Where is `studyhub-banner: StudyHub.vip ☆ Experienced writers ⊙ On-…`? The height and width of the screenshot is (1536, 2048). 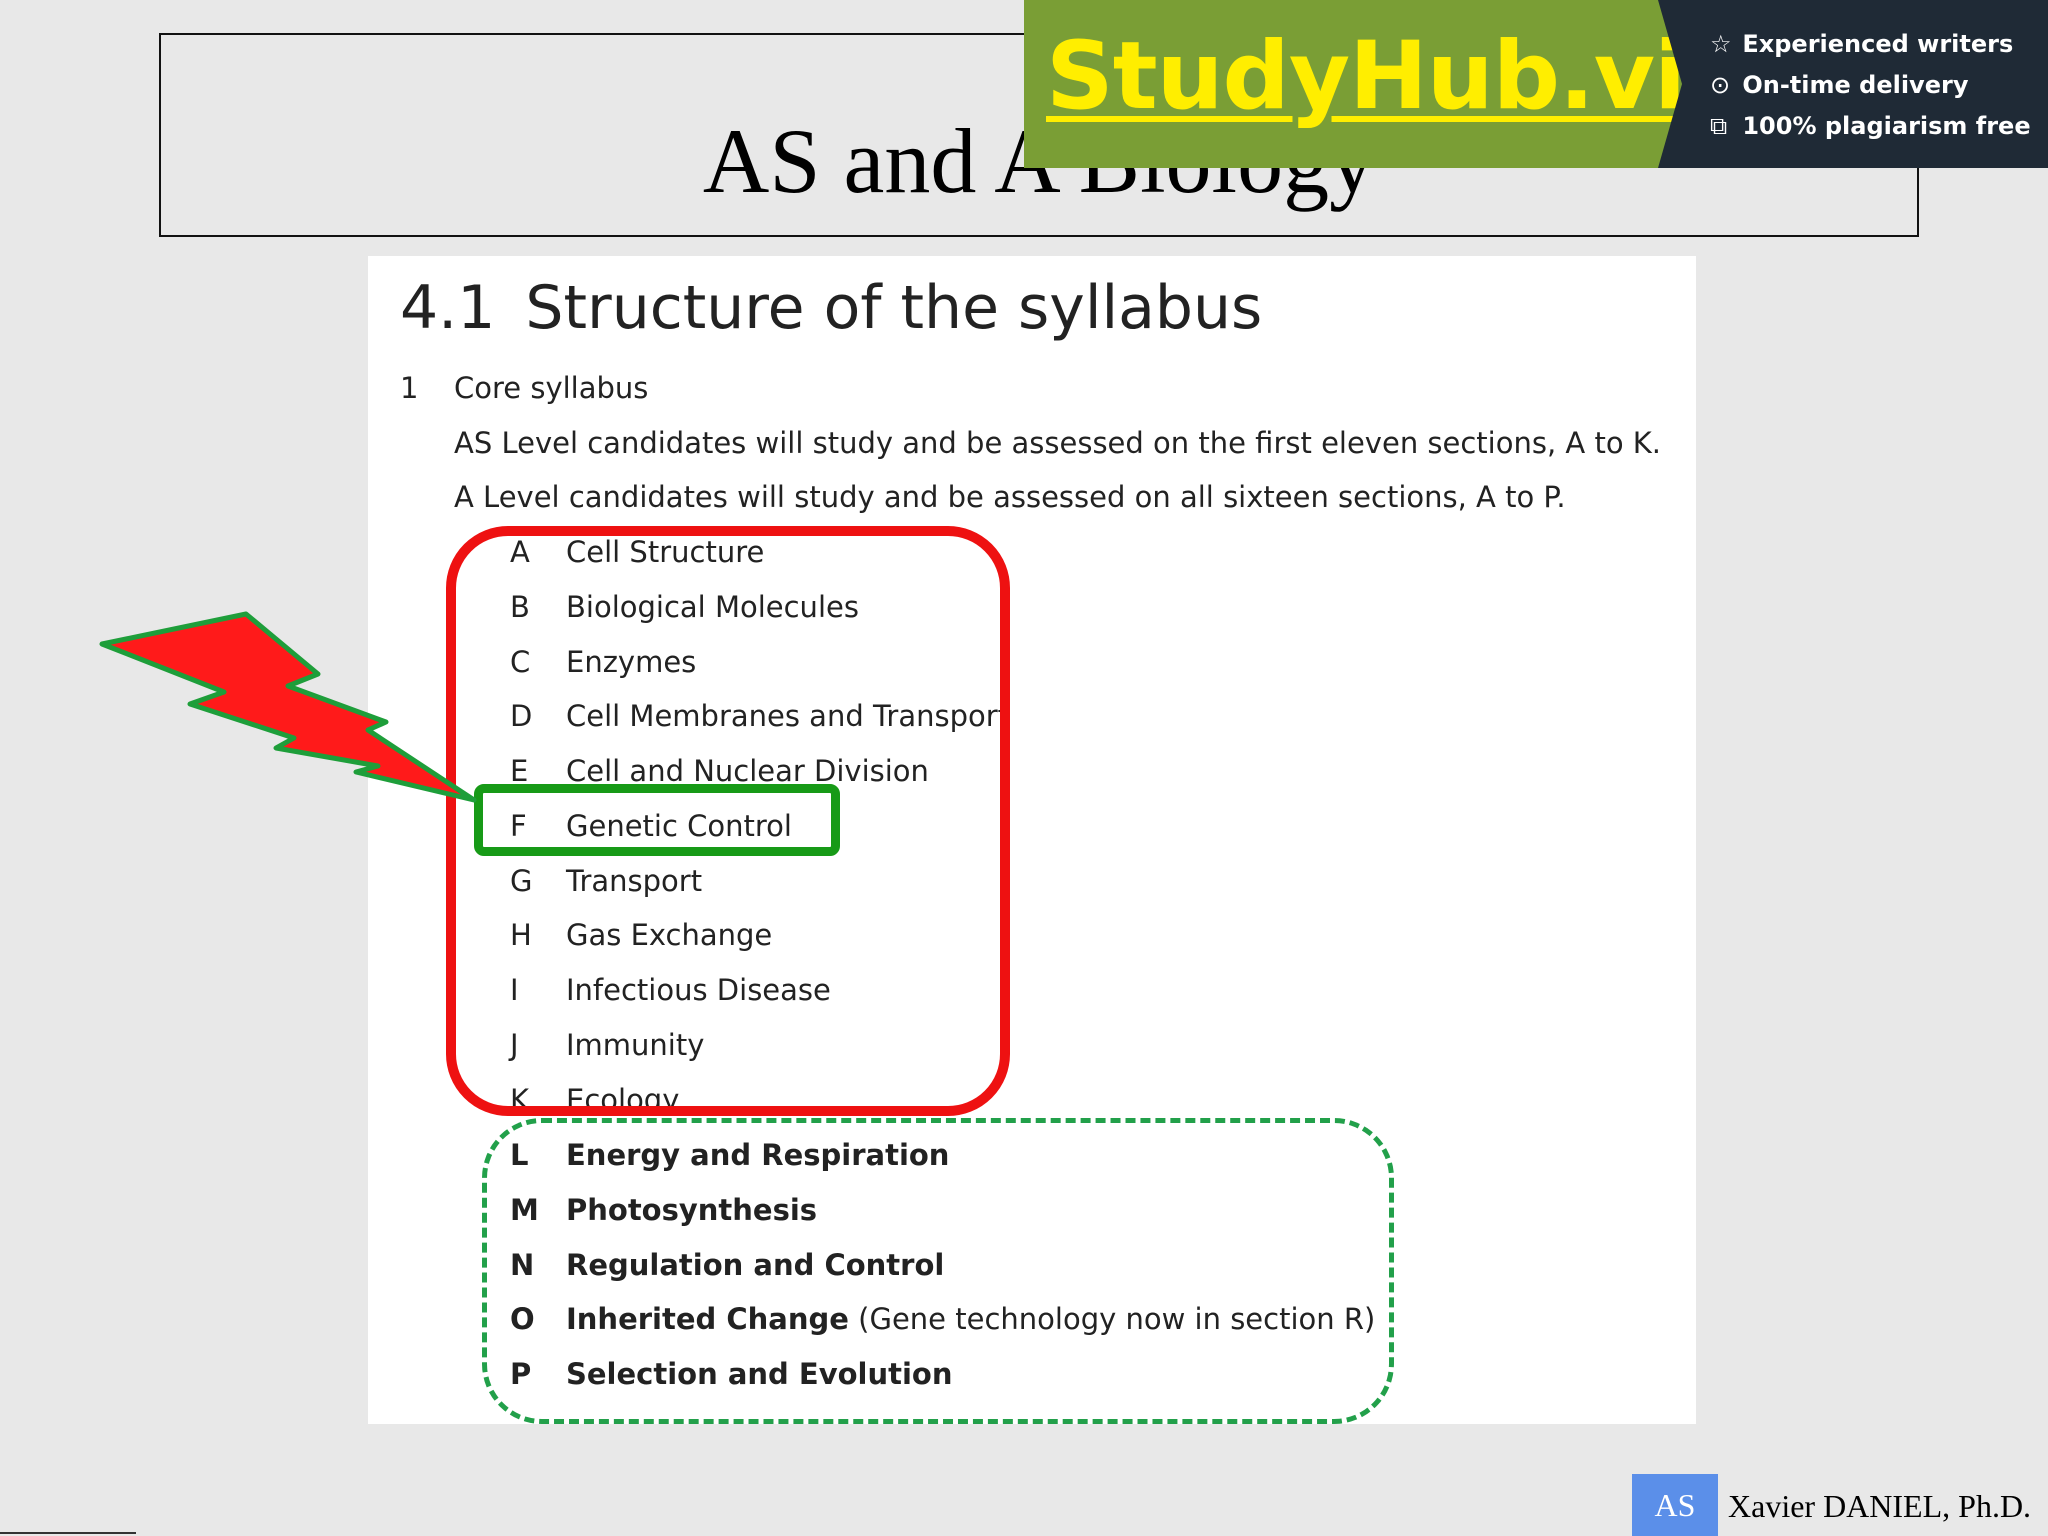
studyhub-banner: StudyHub.vip ☆ Experienced writers ⊙ On-… is located at coordinates (1536, 84).